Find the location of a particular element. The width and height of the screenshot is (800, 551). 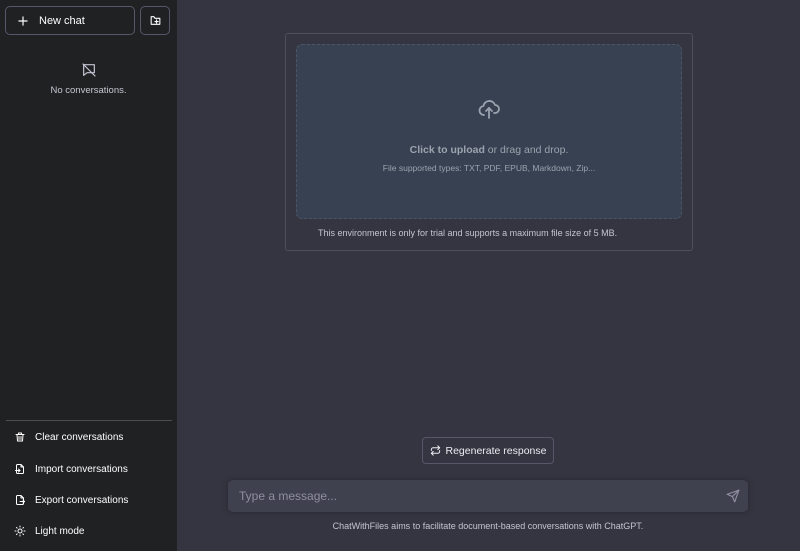

sun-icon is located at coordinates (20, 531).